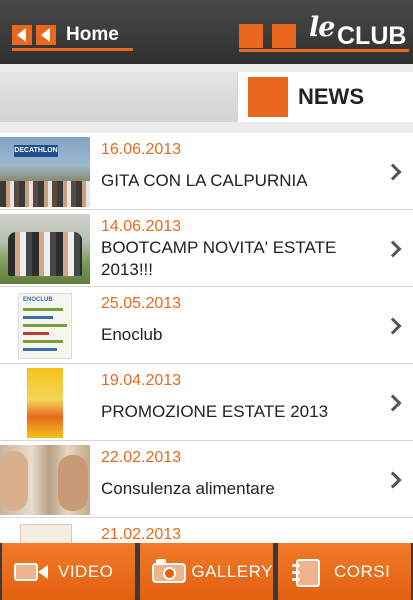 The width and height of the screenshot is (413, 600). I want to click on bottom-tab-bar: VIDEO GALLERY CORSI, so click(206, 571).